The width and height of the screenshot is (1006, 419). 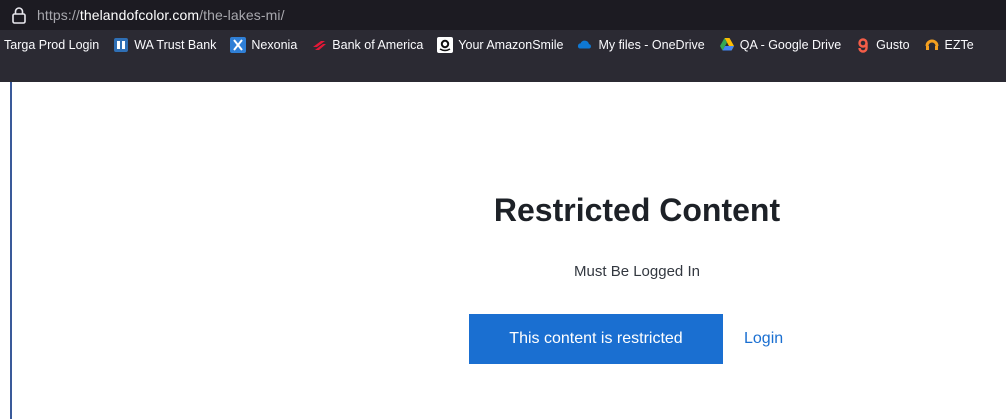 I want to click on url-text: https://thelandofcolor.com/the-lakes-mi/, so click(x=161, y=15).